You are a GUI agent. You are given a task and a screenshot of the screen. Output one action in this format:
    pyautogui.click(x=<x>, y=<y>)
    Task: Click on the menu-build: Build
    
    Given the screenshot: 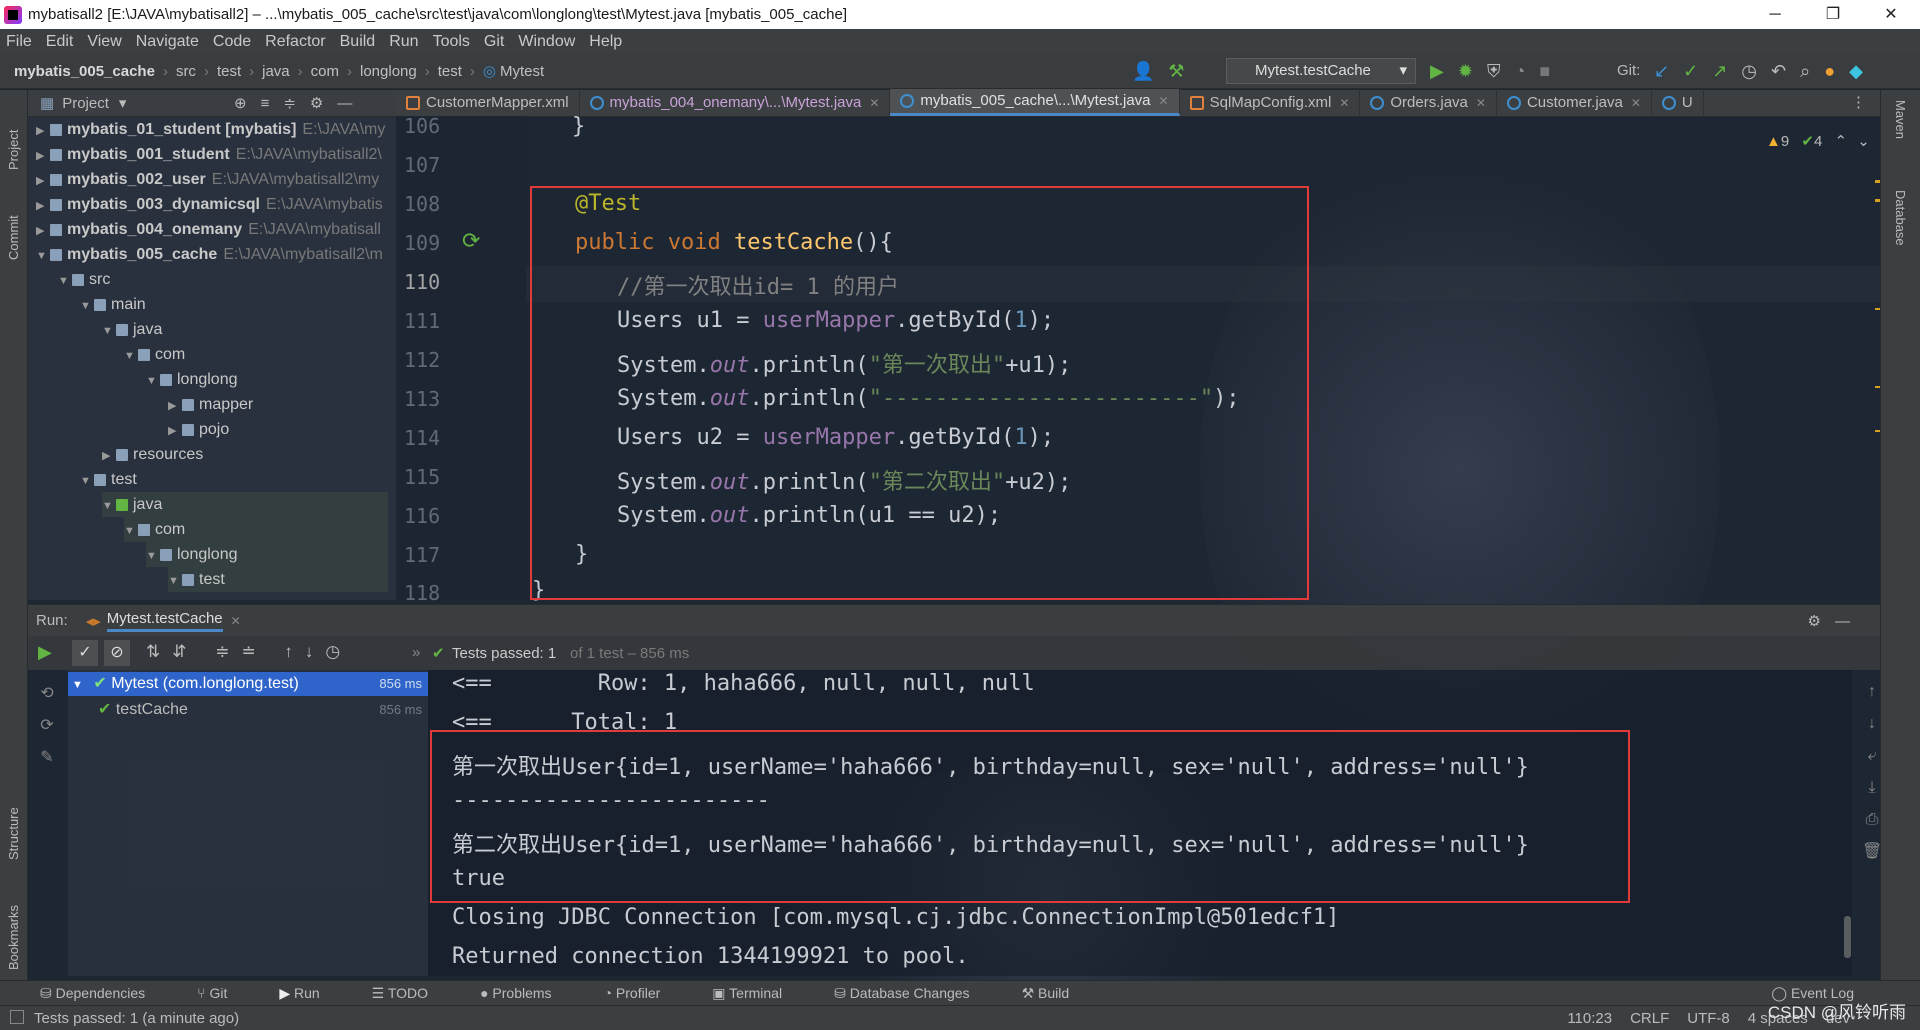 What is the action you would take?
    pyautogui.click(x=358, y=42)
    